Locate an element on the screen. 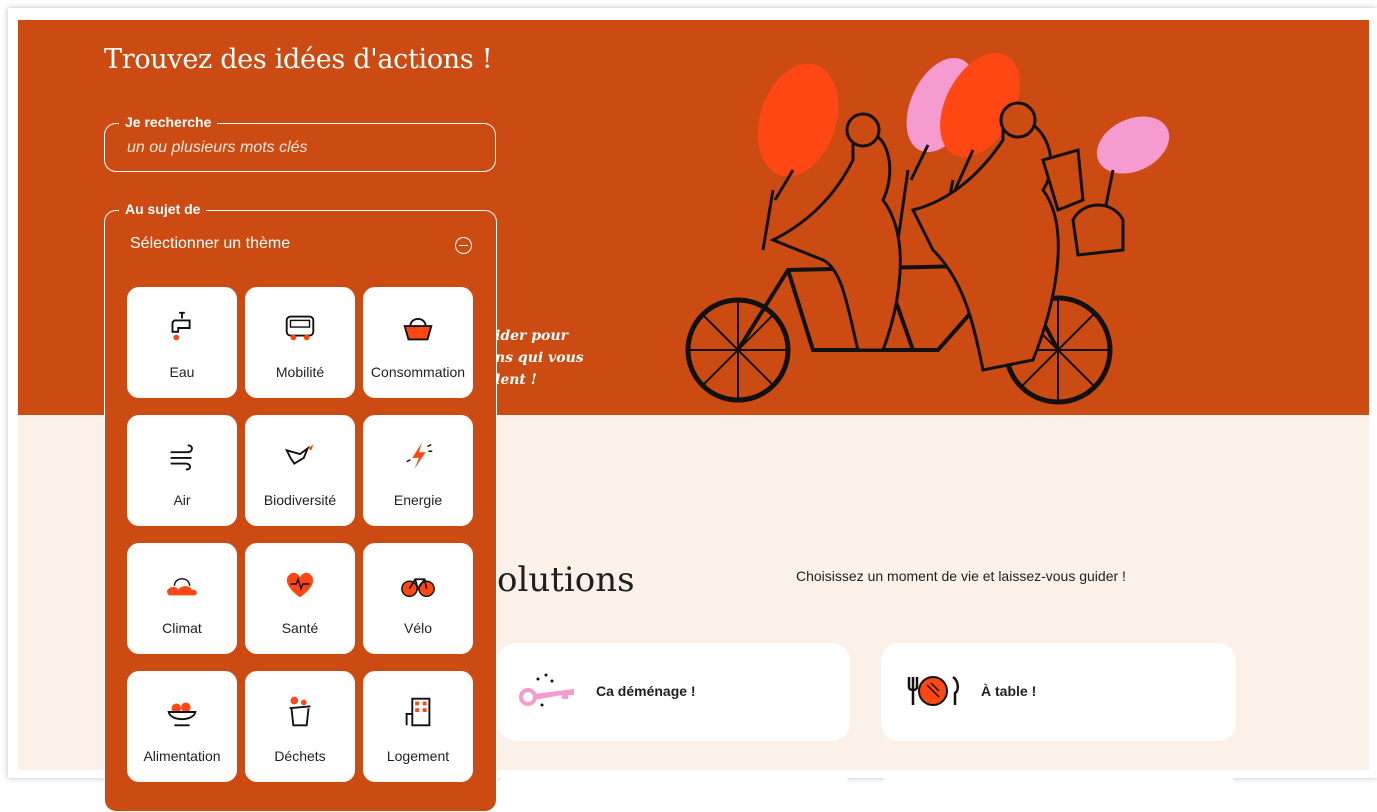 This screenshot has height=812, width=1377. theme-card-alimentation: Alimentation is located at coordinates (182, 726).